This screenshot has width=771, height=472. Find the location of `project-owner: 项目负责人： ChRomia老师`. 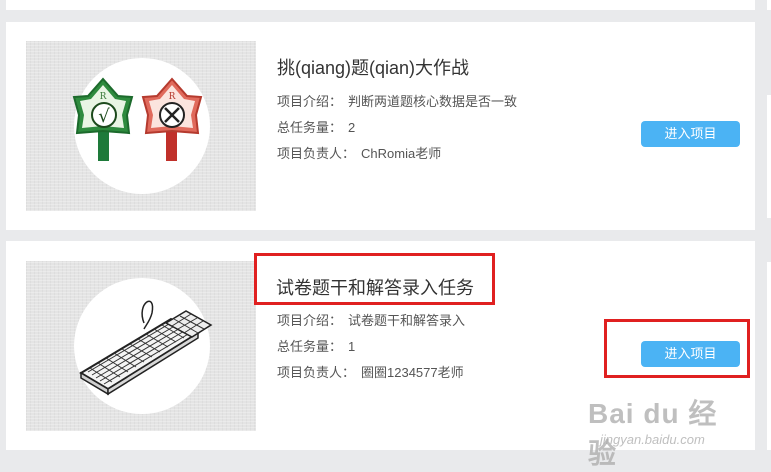

project-owner: 项目负责人： ChRomia老师 is located at coordinates (359, 152).